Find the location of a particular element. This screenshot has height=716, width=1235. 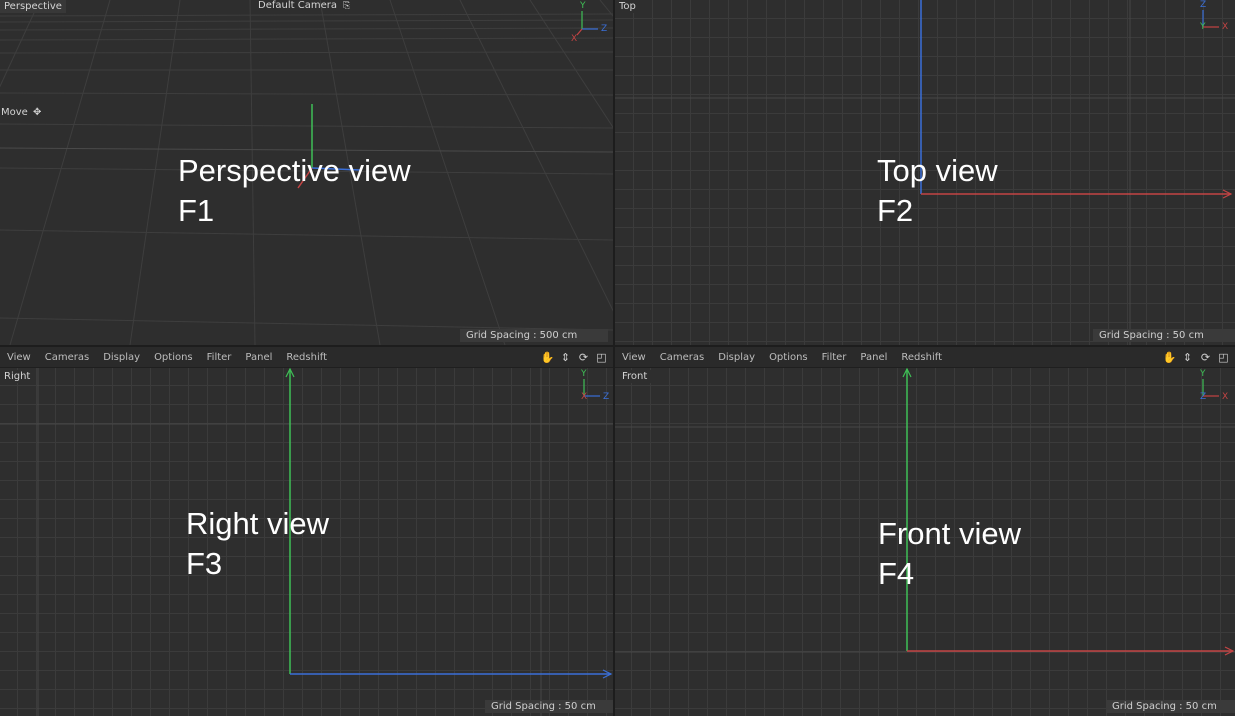

view-title-text: Front view is located at coordinates (949, 533).